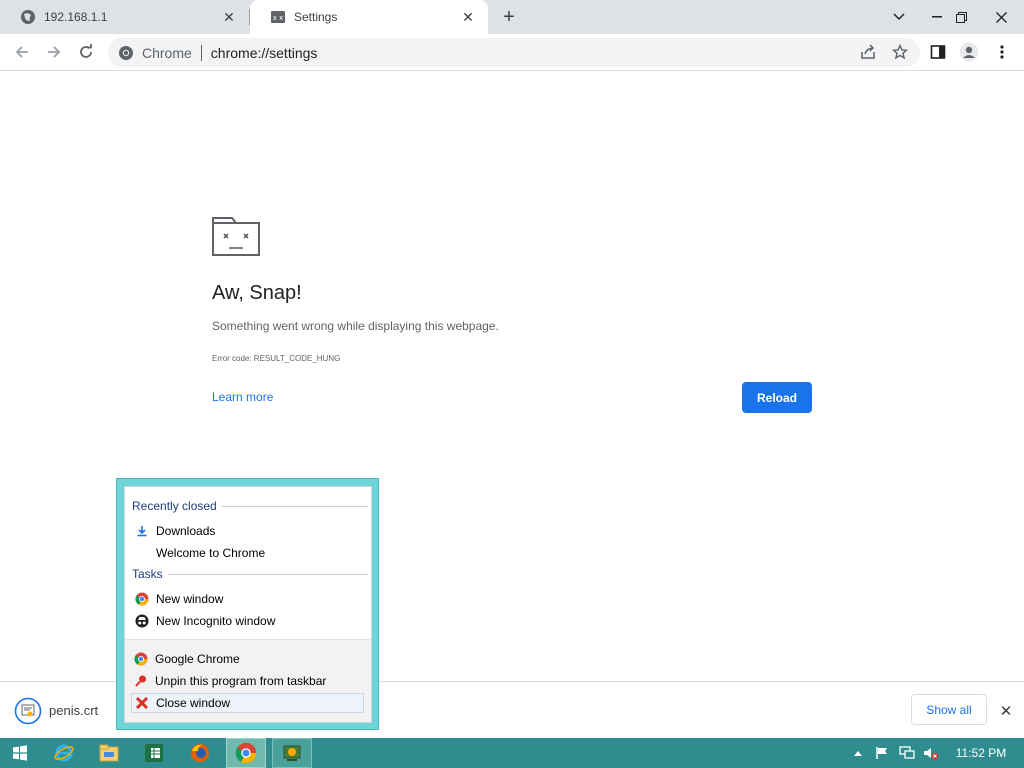  What do you see at coordinates (1006, 711) in the screenshot?
I see `close-shelf-icon: ✕` at bounding box center [1006, 711].